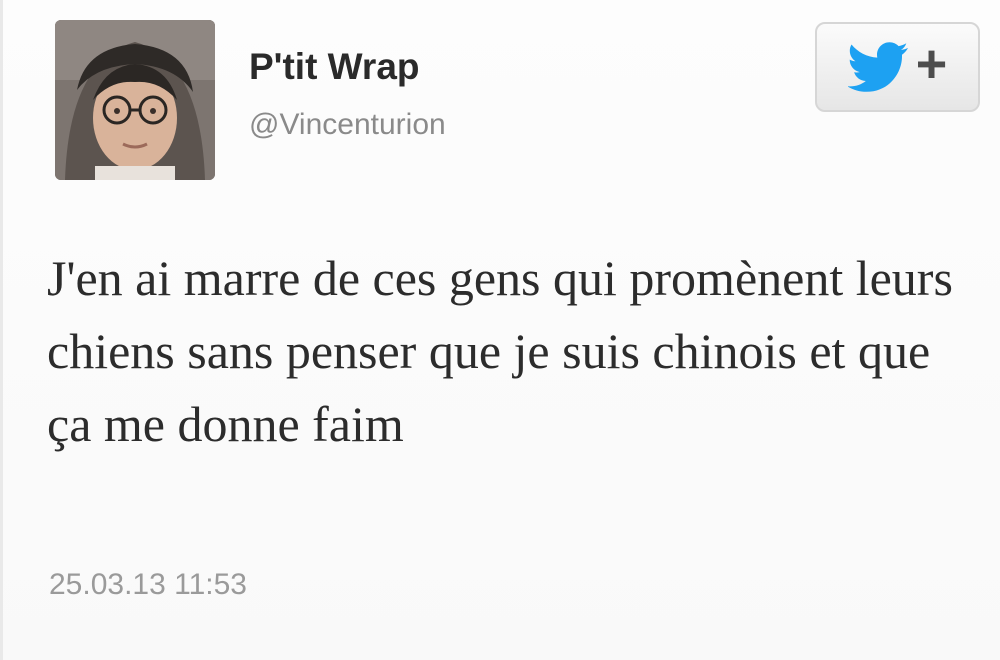  I want to click on twitter-bird-icon, so click(877, 67).